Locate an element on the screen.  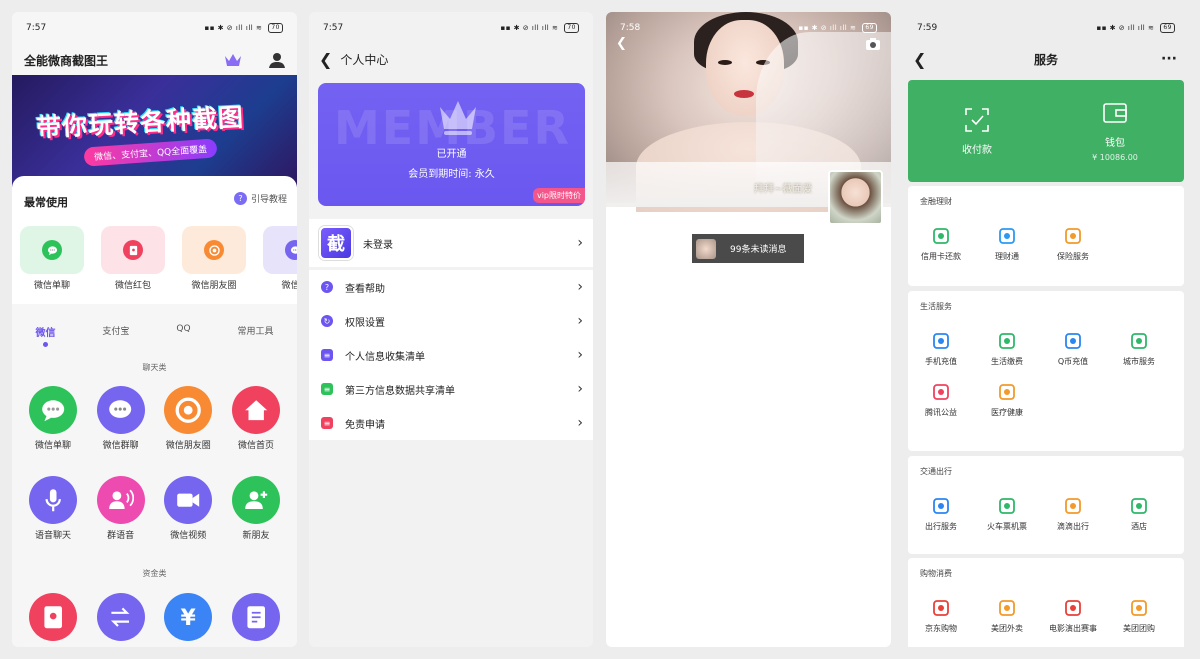
share-list-icon: ≡ is located at coordinates (327, 389).